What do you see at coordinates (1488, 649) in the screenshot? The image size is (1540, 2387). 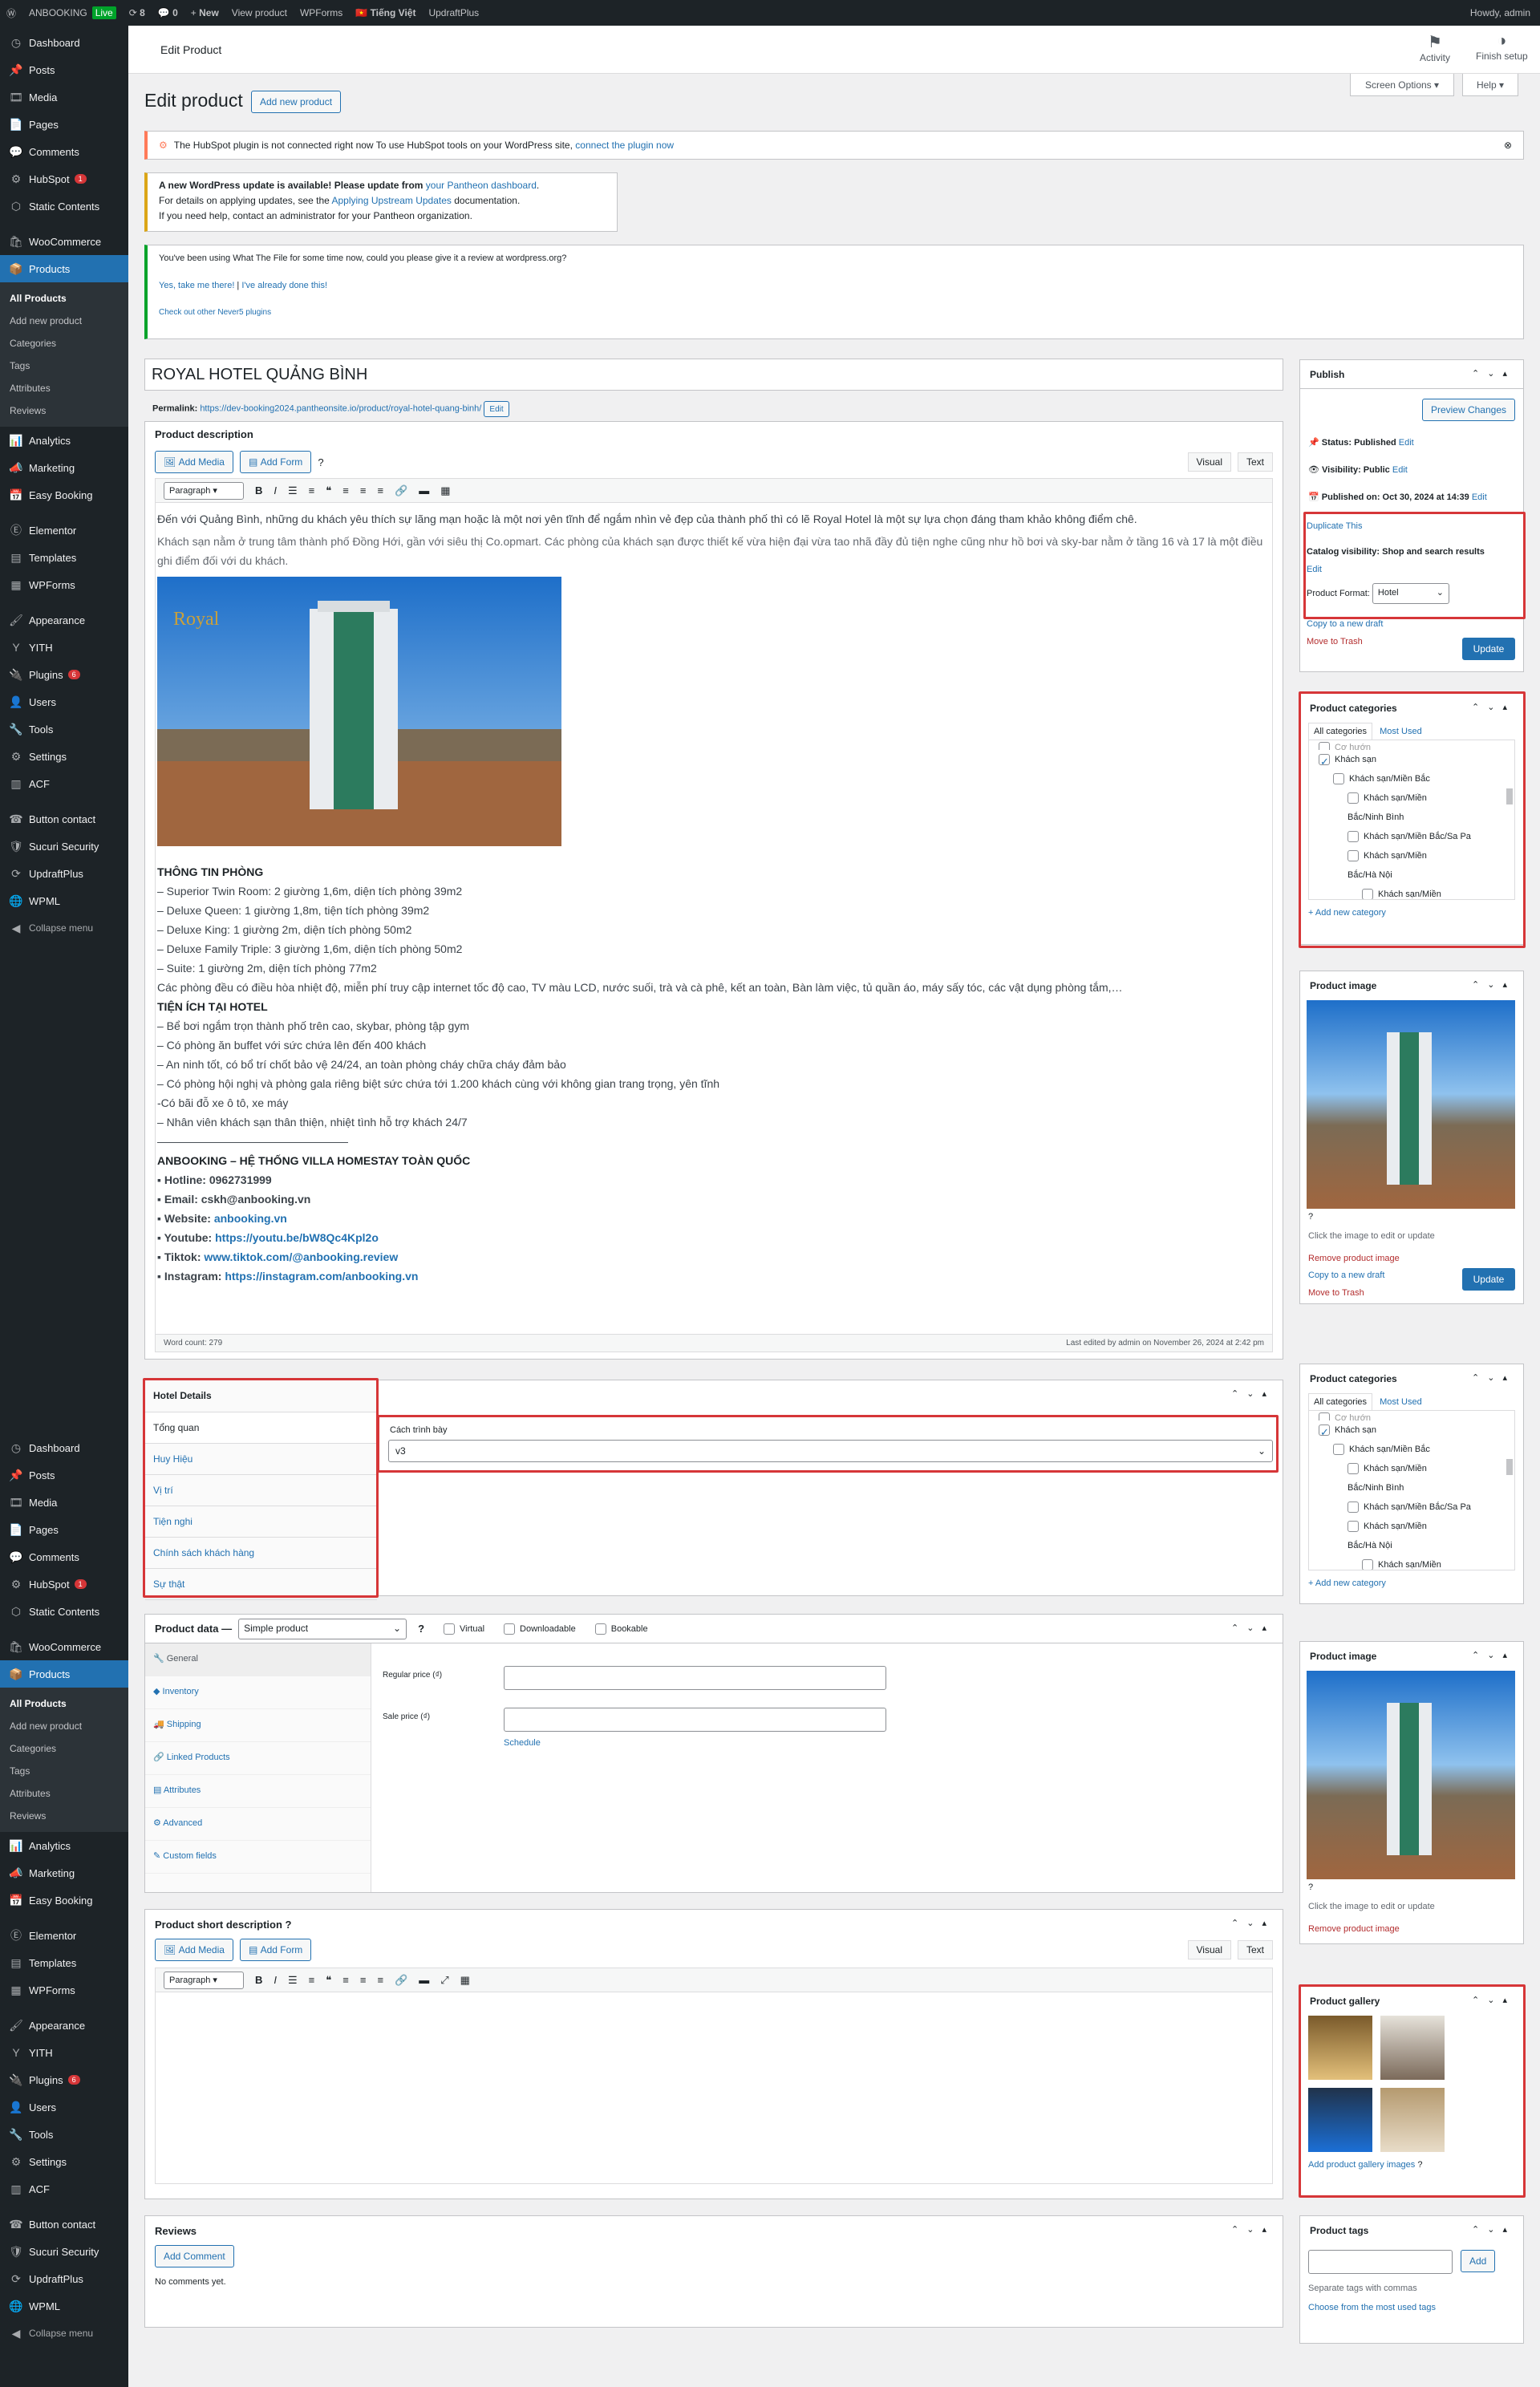 I see `update-button: Update` at bounding box center [1488, 649].